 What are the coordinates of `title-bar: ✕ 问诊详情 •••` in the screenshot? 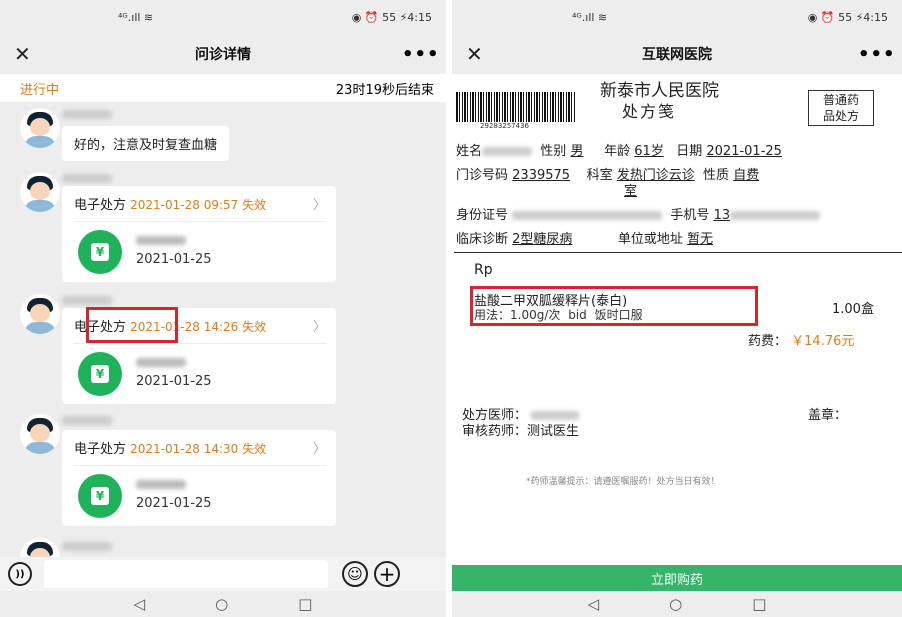 It's located at (223, 54).